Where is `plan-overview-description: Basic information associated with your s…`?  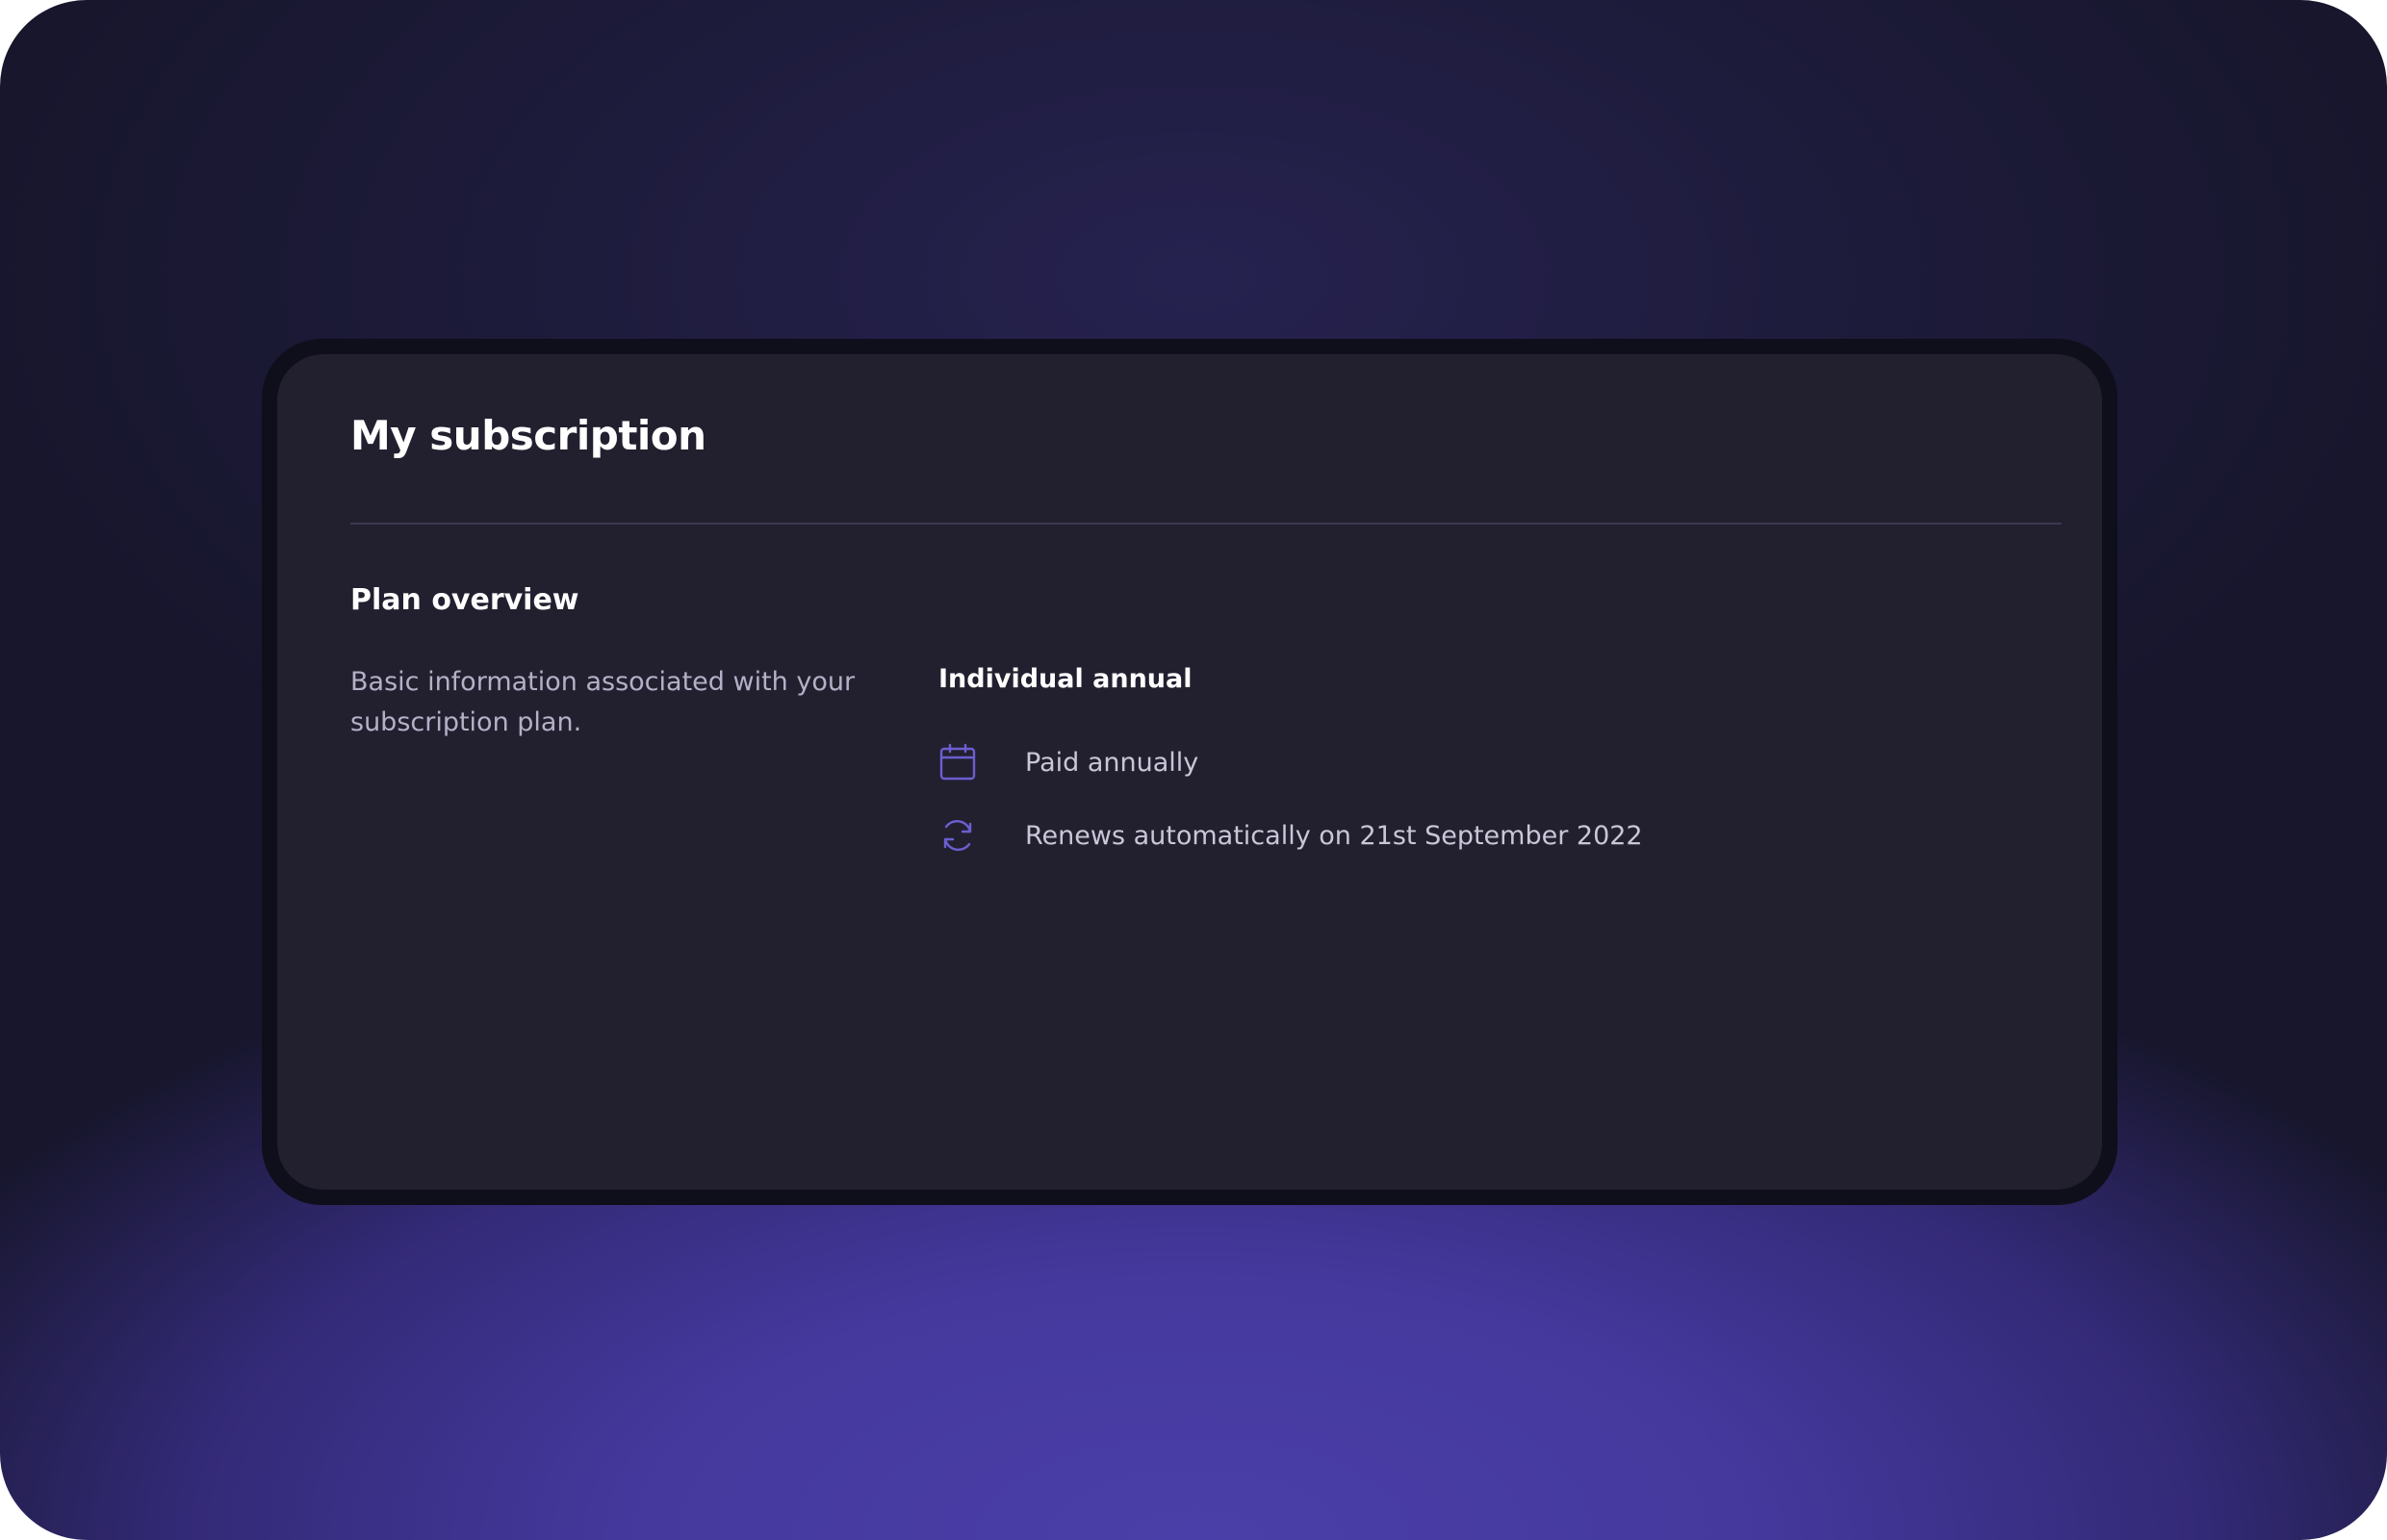
plan-overview-description: Basic information associated with your s… is located at coordinates (603, 702).